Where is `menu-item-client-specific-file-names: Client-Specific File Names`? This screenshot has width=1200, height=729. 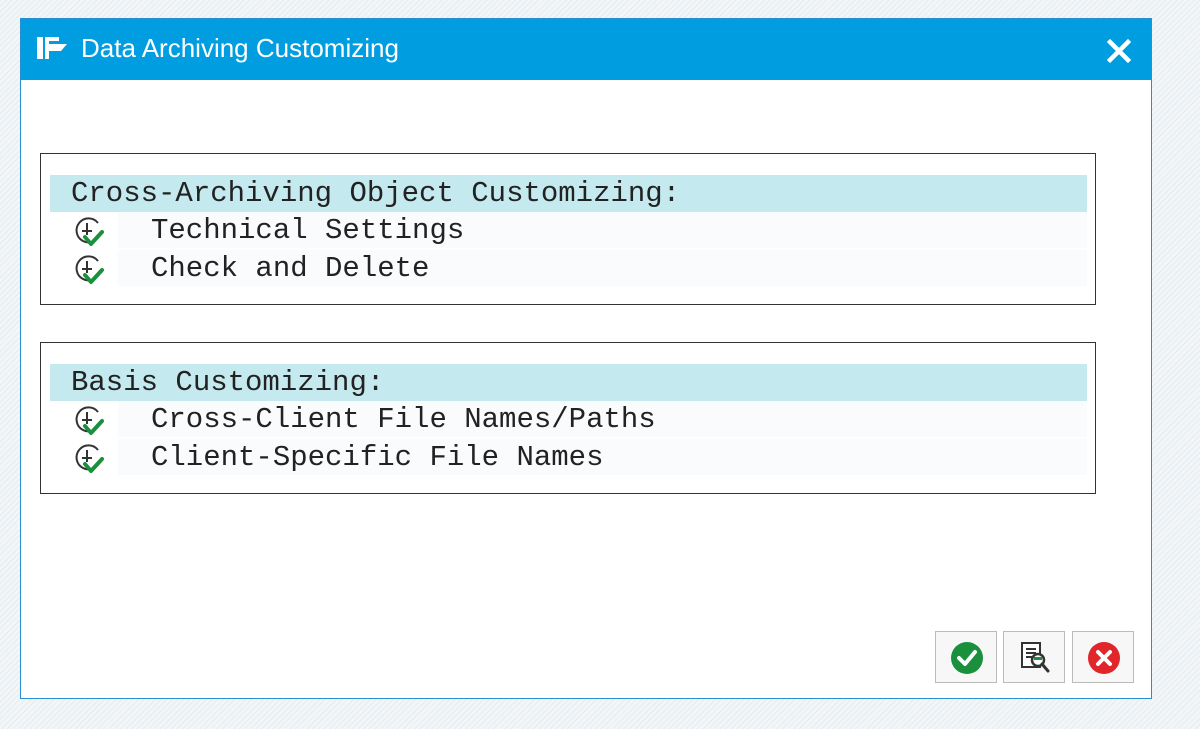
menu-item-client-specific-file-names: Client-Specific File Names is located at coordinates (568, 457).